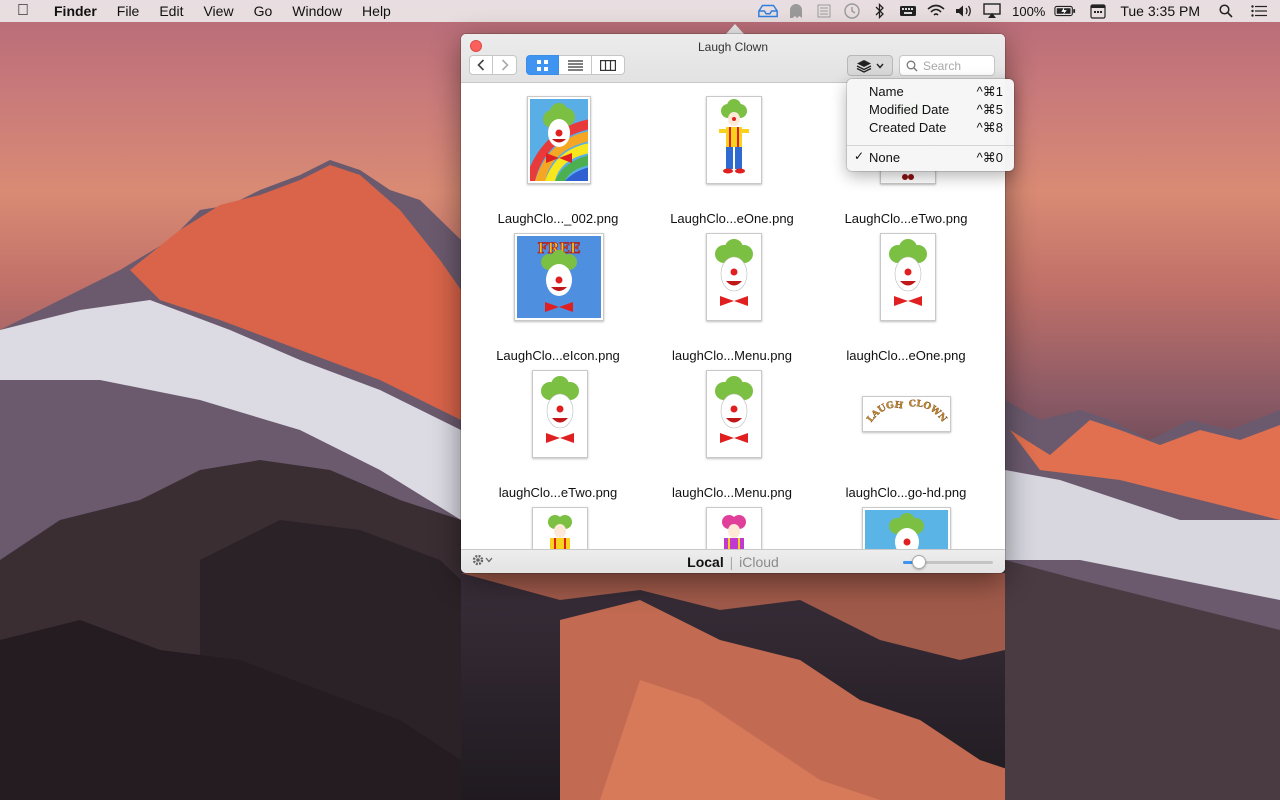 The width and height of the screenshot is (1280, 800). I want to click on menu-item-label: Created Date, so click(908, 127).